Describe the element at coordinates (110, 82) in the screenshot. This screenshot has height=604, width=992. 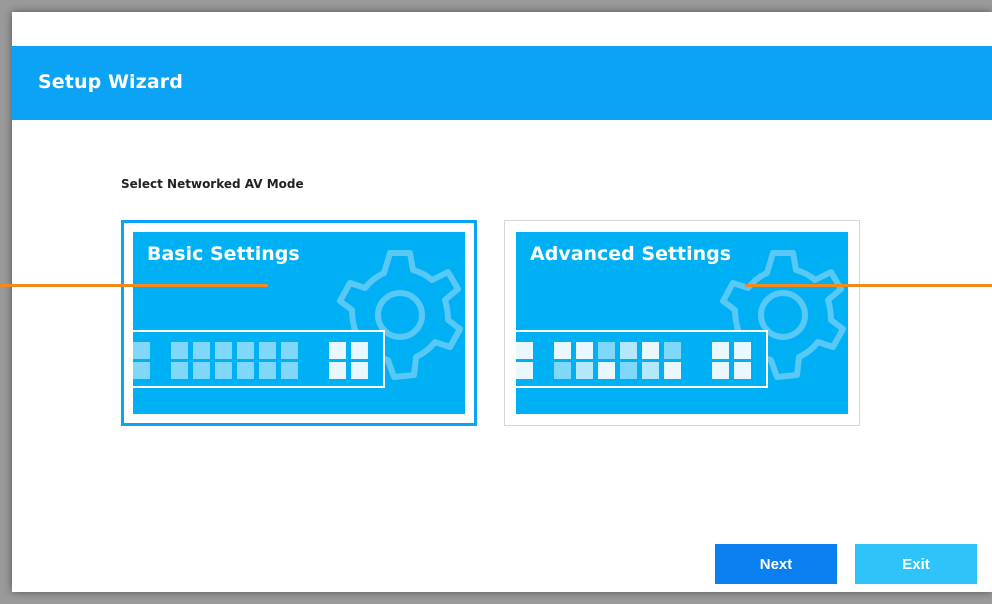
I see `wizard-title: Setup Wizard` at that location.